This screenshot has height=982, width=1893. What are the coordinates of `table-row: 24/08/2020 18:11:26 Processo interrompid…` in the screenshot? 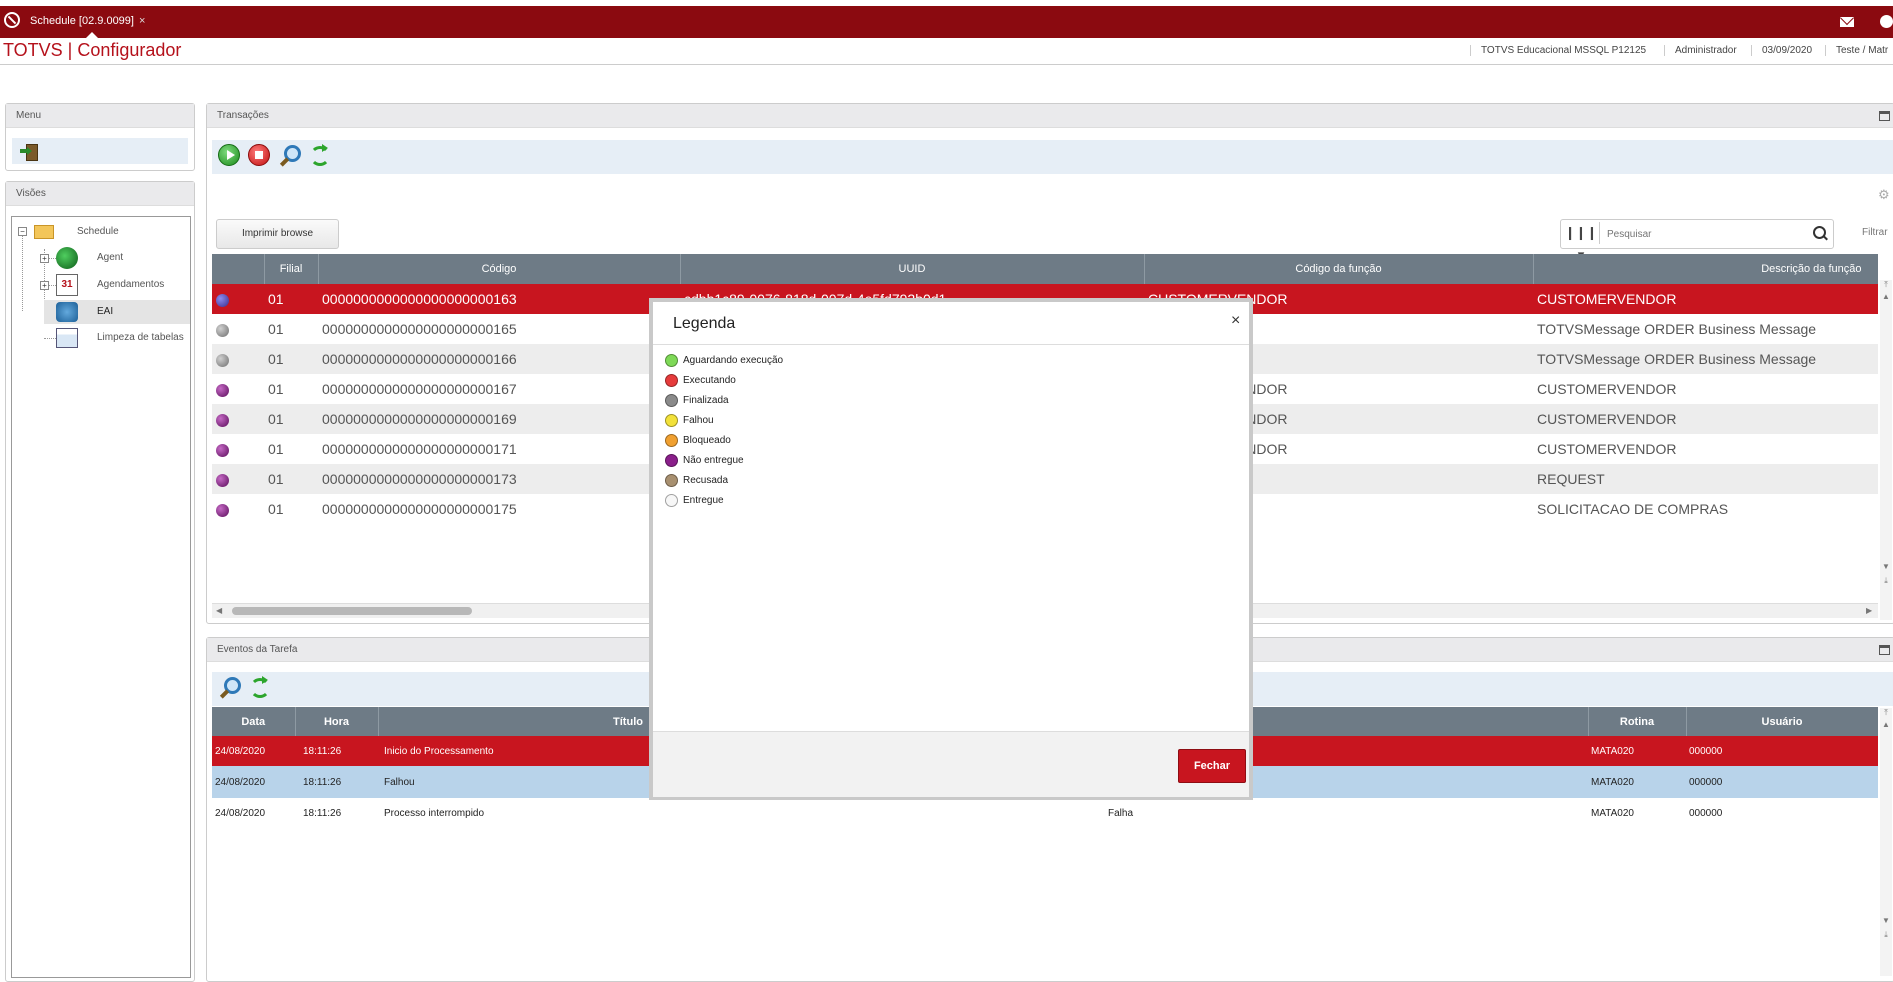 It's located at (1045, 813).